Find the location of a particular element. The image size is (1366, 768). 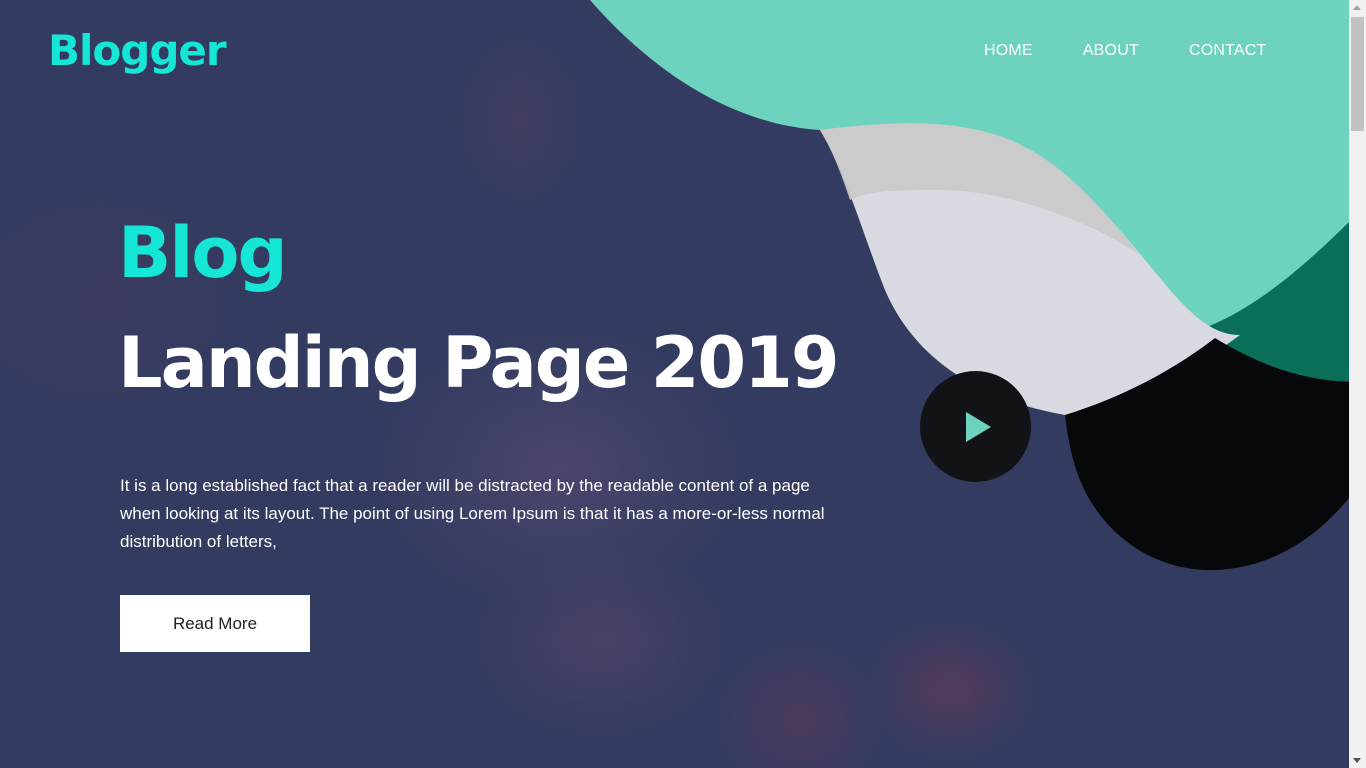

play-icon is located at coordinates (978, 427).